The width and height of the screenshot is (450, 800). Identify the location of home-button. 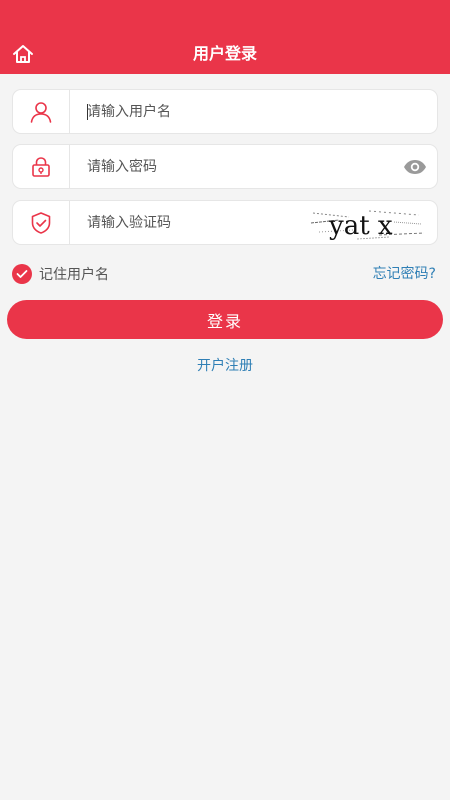
(23, 54).